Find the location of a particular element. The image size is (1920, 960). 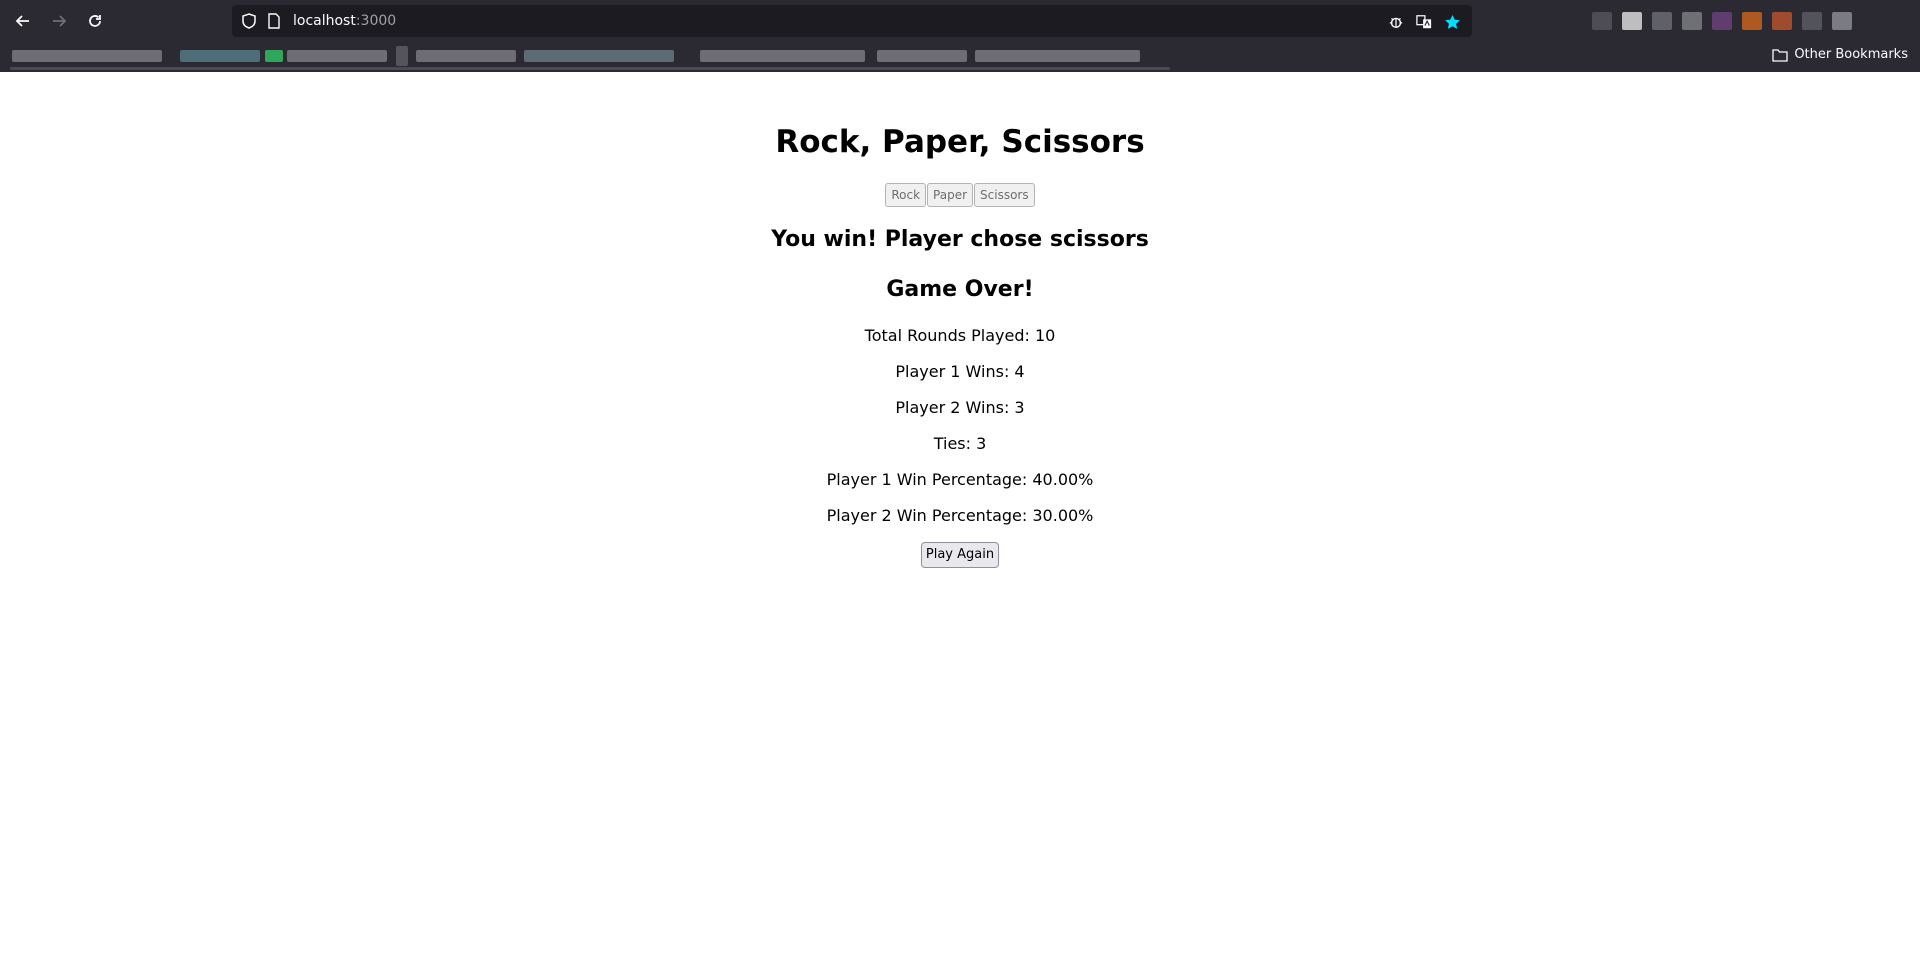

ties-stat: Ties: 3 is located at coordinates (960, 443).